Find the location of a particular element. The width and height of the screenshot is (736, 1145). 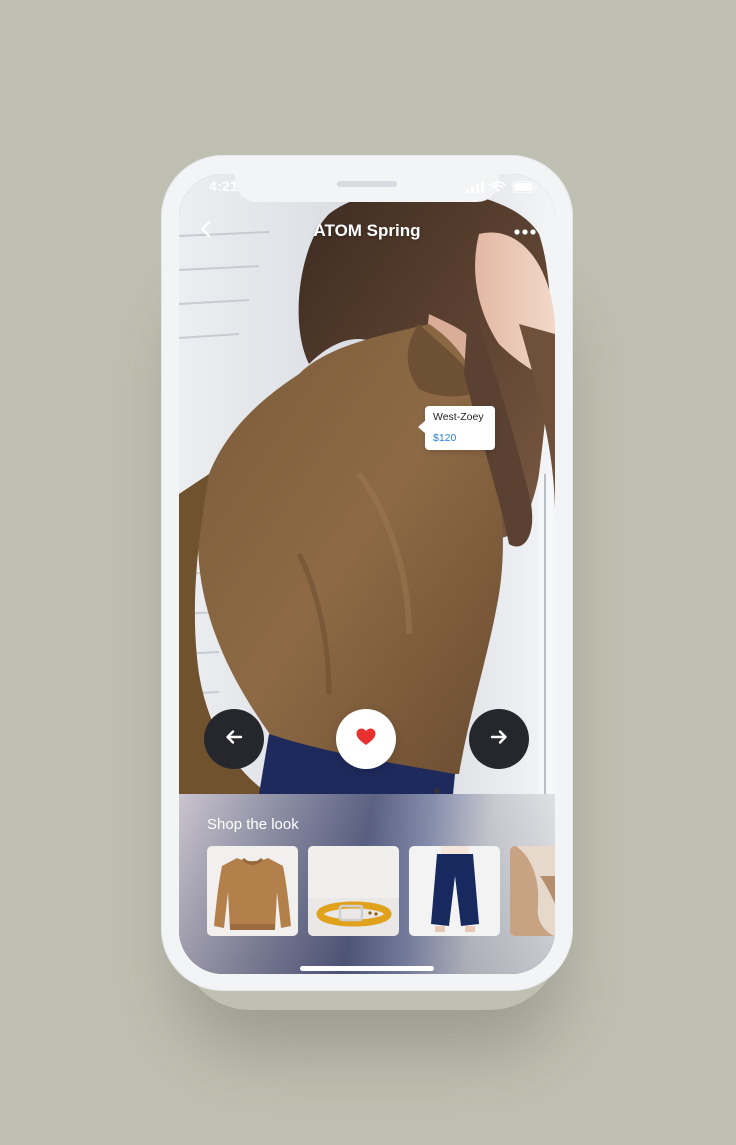

product-thumbnail-culottes is located at coordinates (454, 891).